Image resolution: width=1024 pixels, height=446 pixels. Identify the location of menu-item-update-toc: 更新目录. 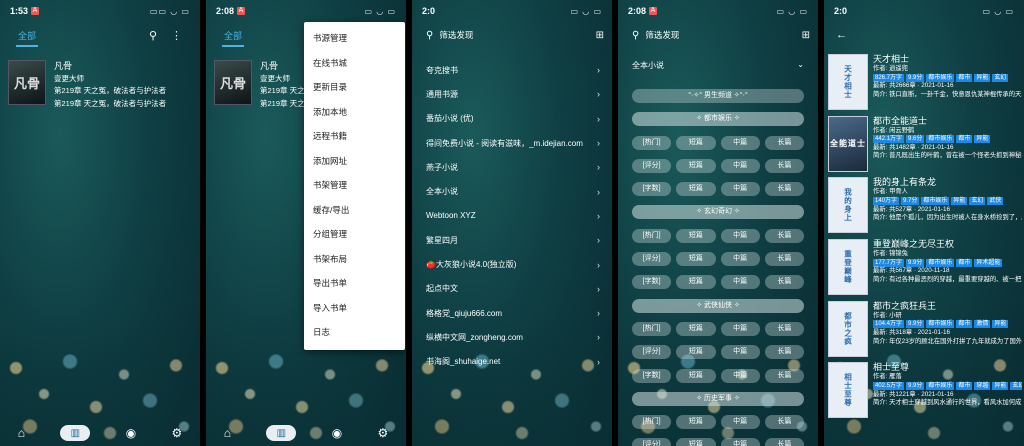
(354, 87).